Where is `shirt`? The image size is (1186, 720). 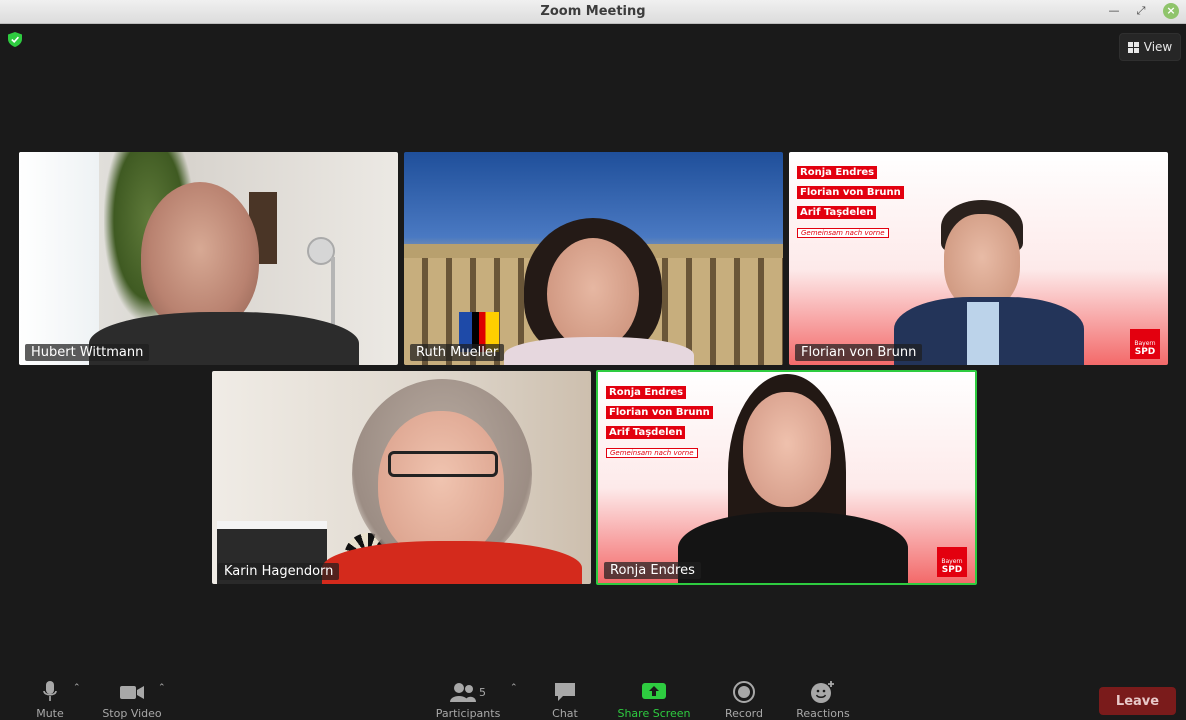 shirt is located at coordinates (983, 333).